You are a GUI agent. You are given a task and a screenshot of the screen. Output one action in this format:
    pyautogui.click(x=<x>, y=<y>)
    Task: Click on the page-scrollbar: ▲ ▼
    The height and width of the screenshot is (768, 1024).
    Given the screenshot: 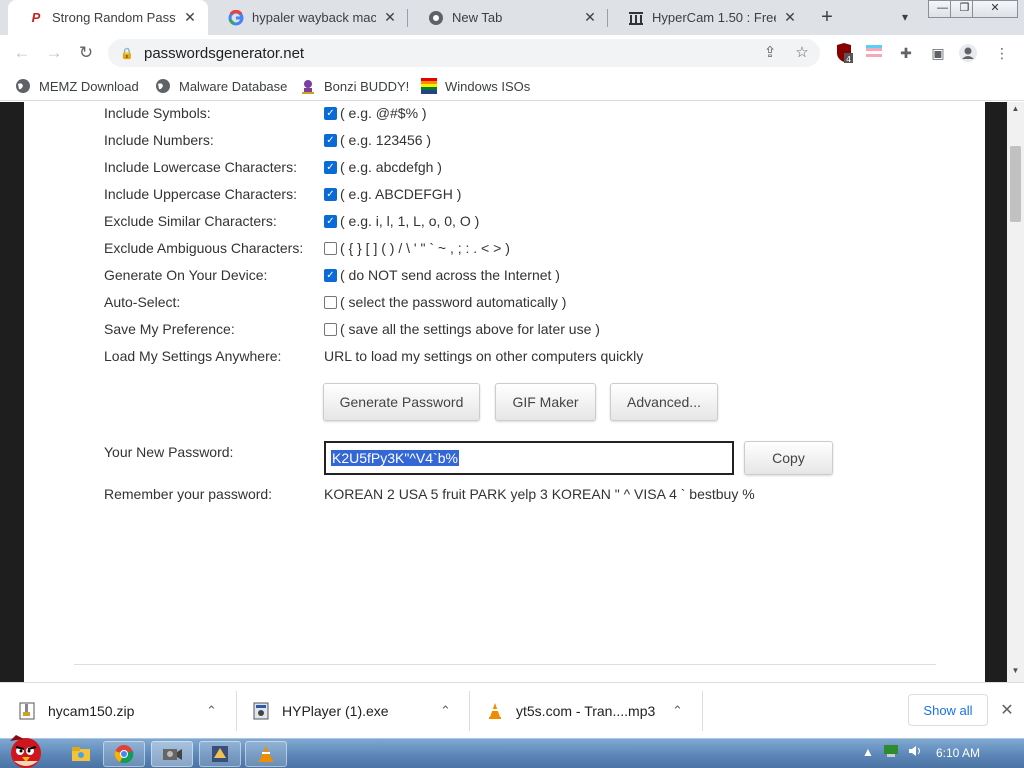 What is the action you would take?
    pyautogui.click(x=1015, y=392)
    